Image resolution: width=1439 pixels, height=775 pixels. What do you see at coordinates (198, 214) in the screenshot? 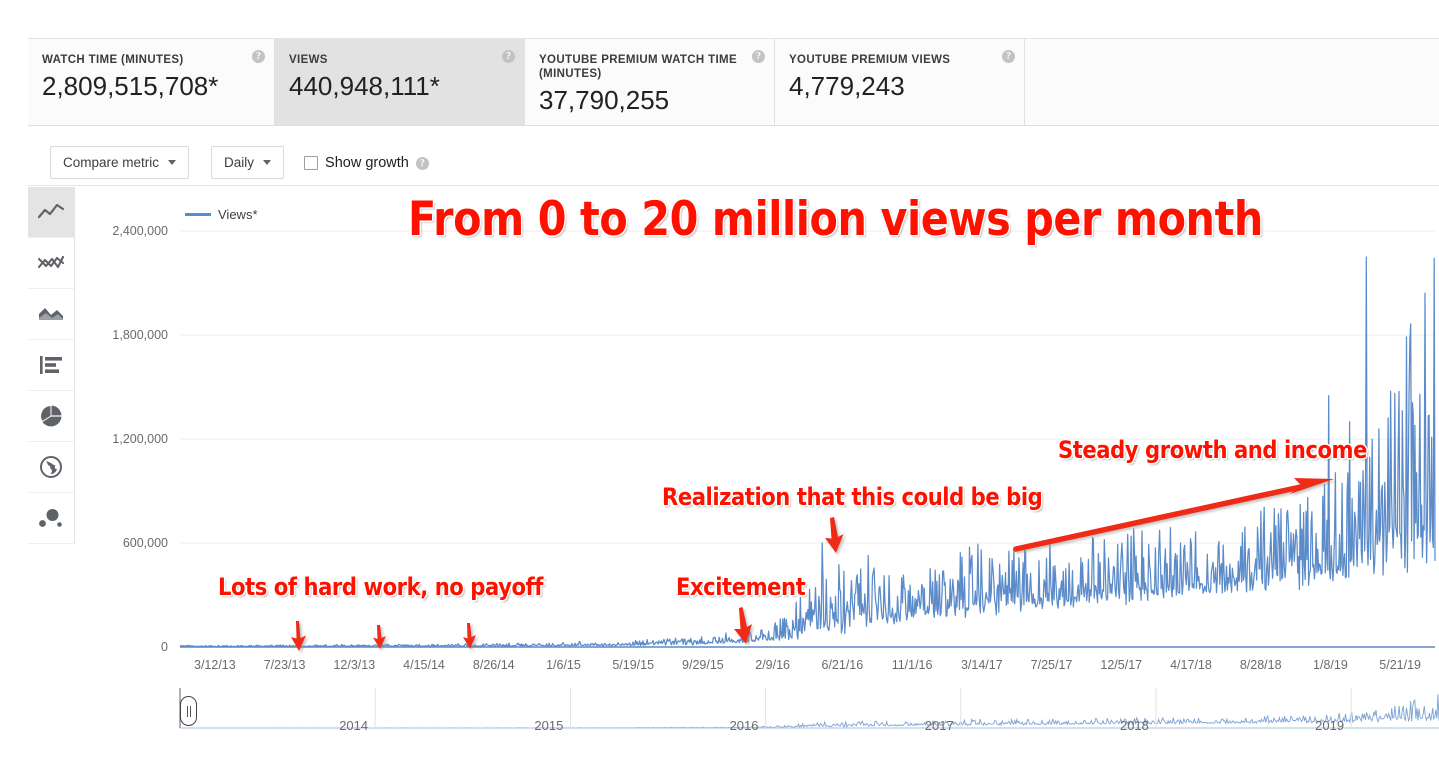
I see `legend-color-swatch` at bounding box center [198, 214].